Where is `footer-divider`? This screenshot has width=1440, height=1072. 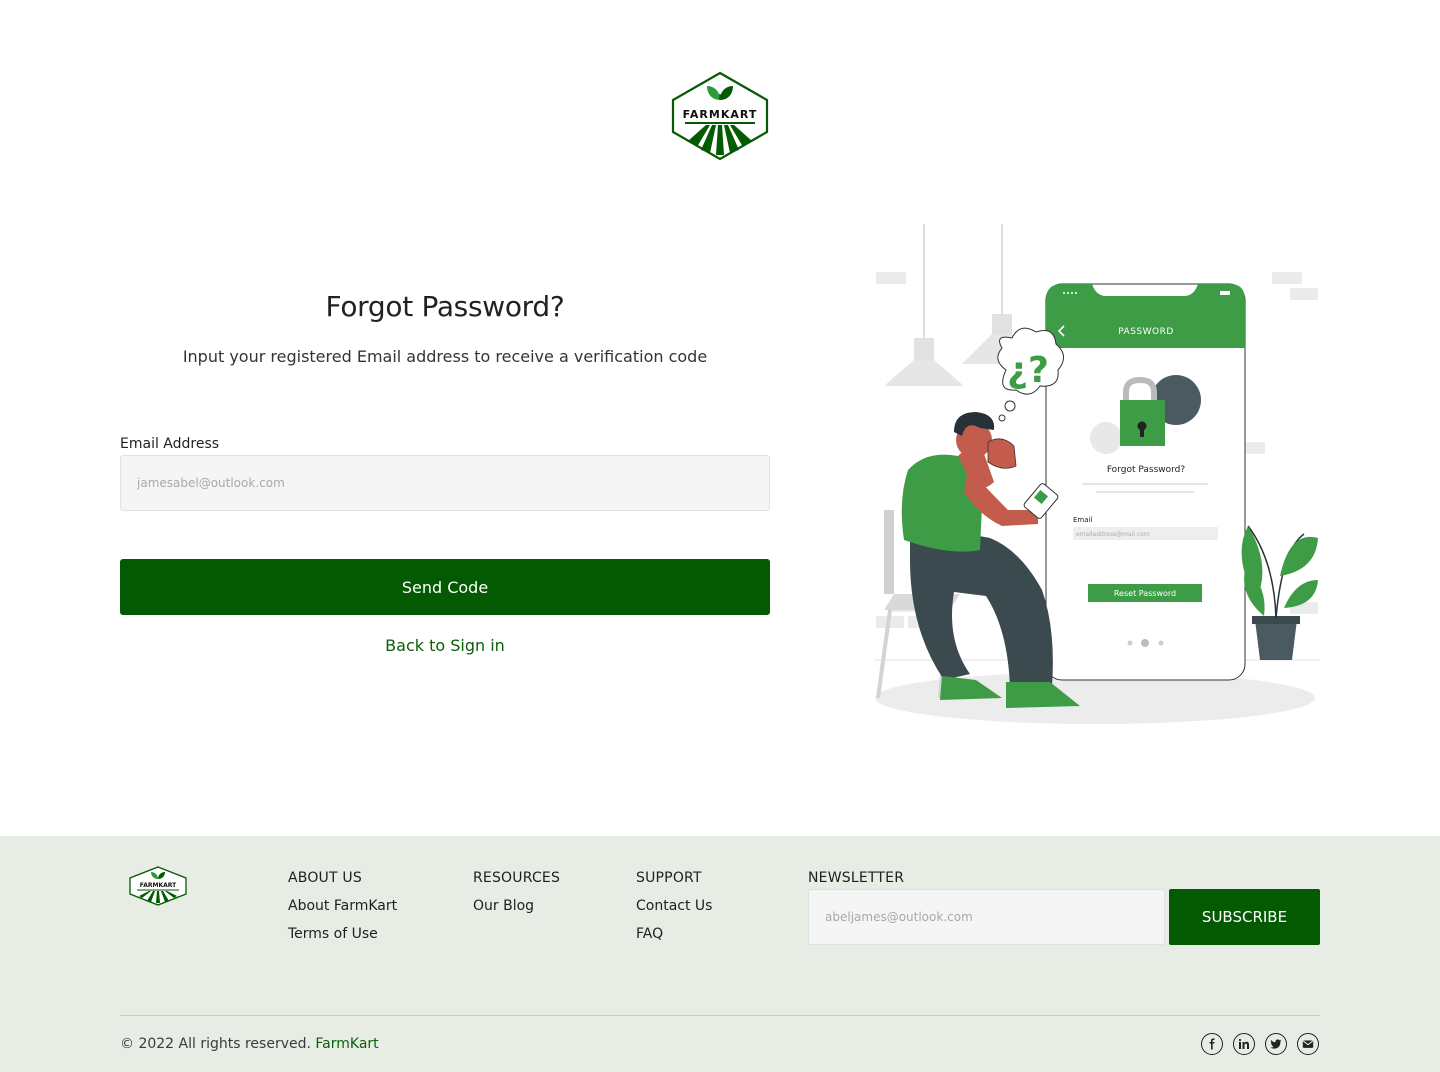
footer-divider is located at coordinates (720, 1015).